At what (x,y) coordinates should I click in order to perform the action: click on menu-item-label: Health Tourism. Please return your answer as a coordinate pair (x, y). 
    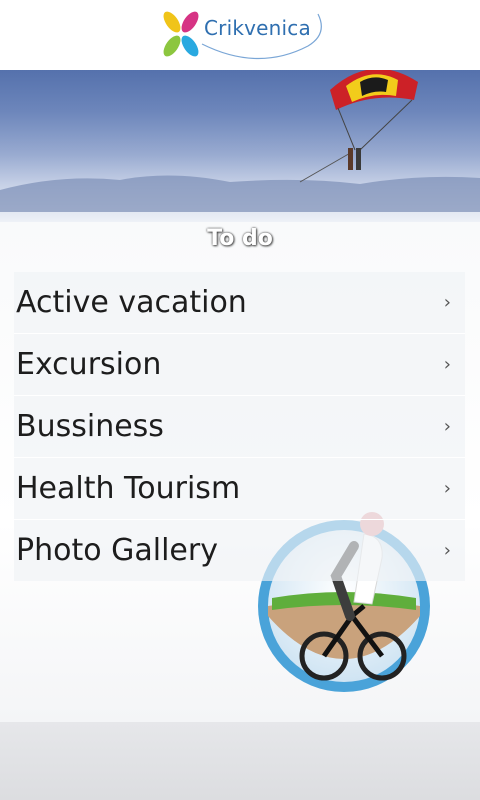
    Looking at the image, I should click on (128, 488).